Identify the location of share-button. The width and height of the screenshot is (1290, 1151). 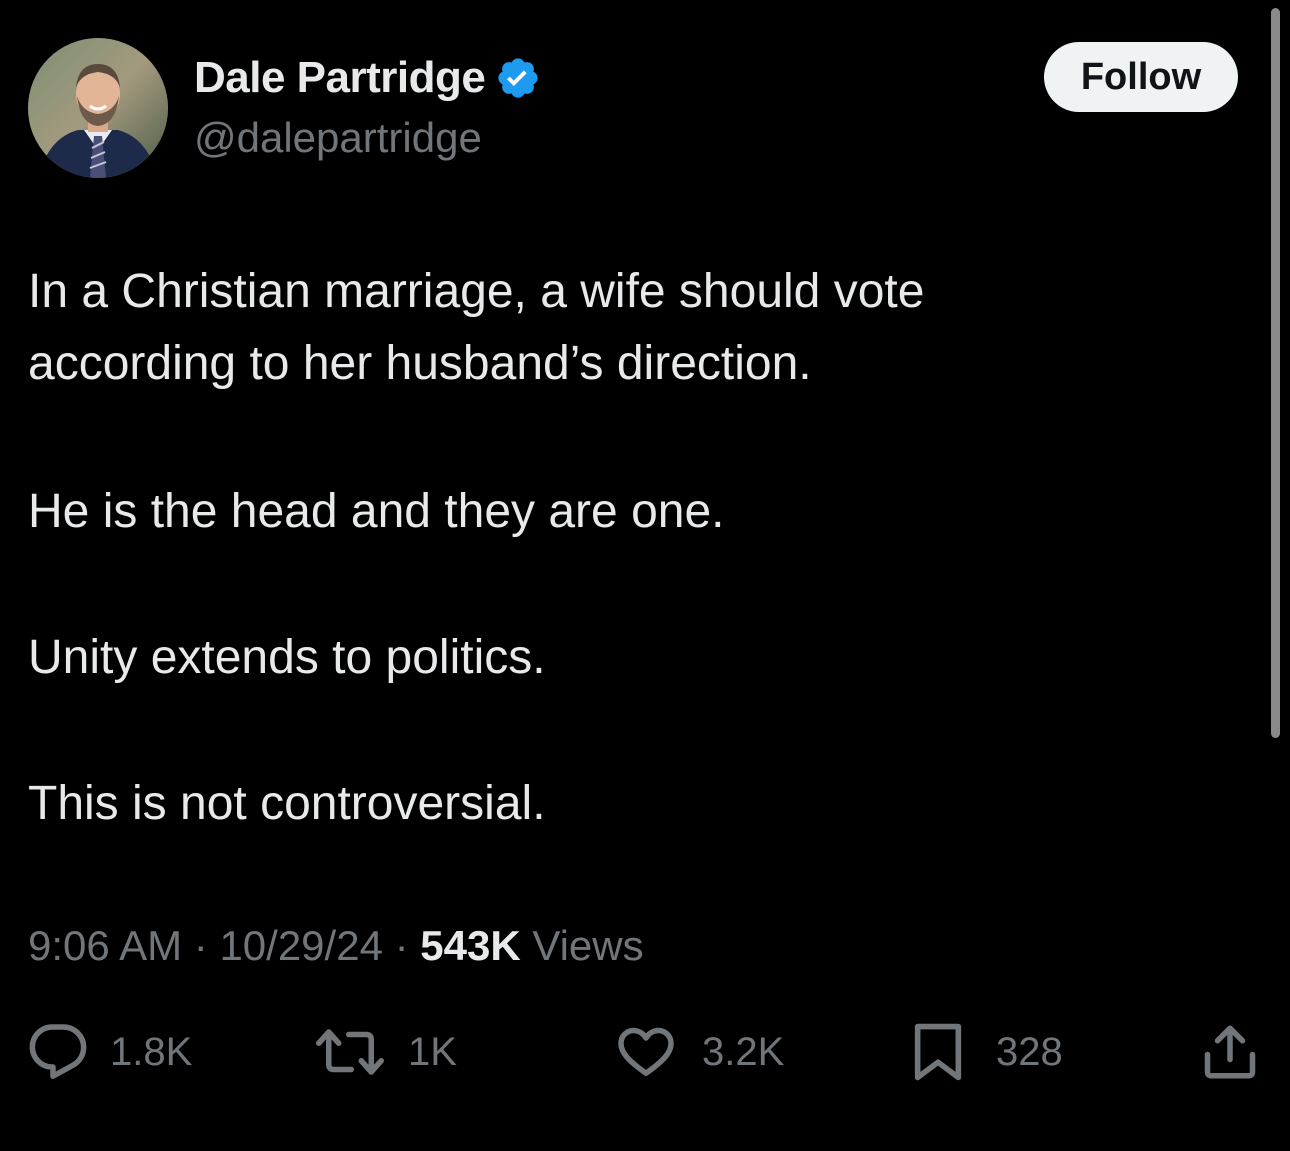
(1230, 1052).